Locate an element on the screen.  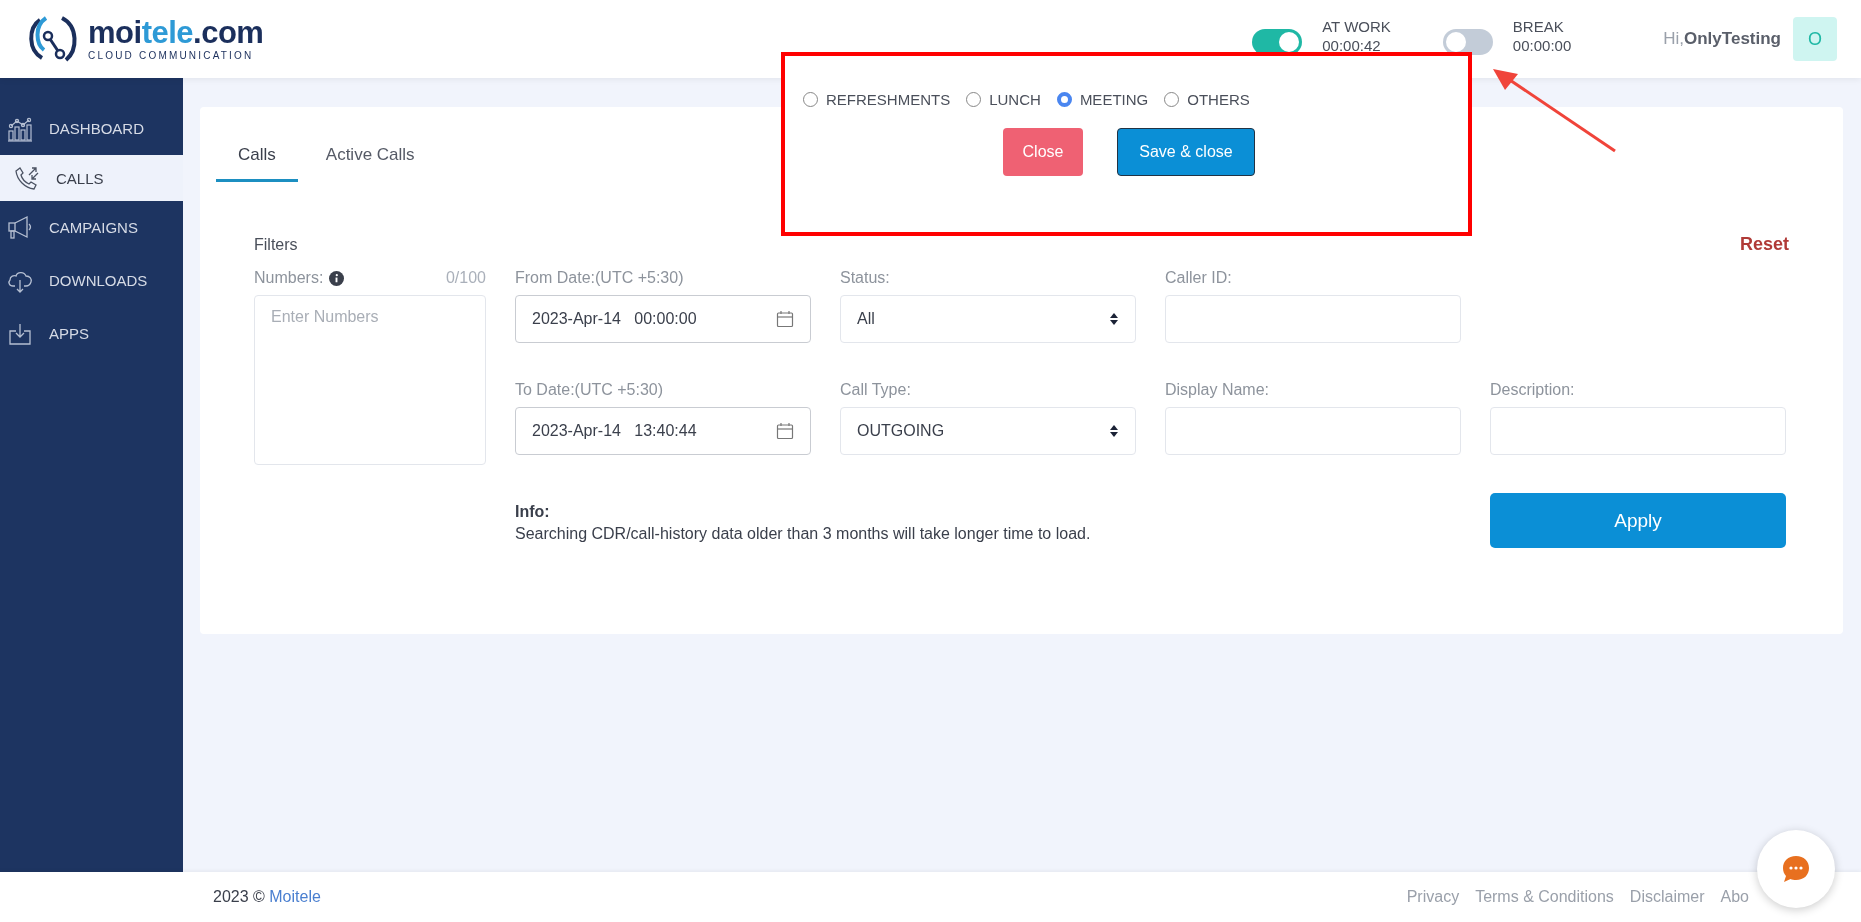
field-label: To Date:(UTC +5:30) is located at coordinates (590, 390).